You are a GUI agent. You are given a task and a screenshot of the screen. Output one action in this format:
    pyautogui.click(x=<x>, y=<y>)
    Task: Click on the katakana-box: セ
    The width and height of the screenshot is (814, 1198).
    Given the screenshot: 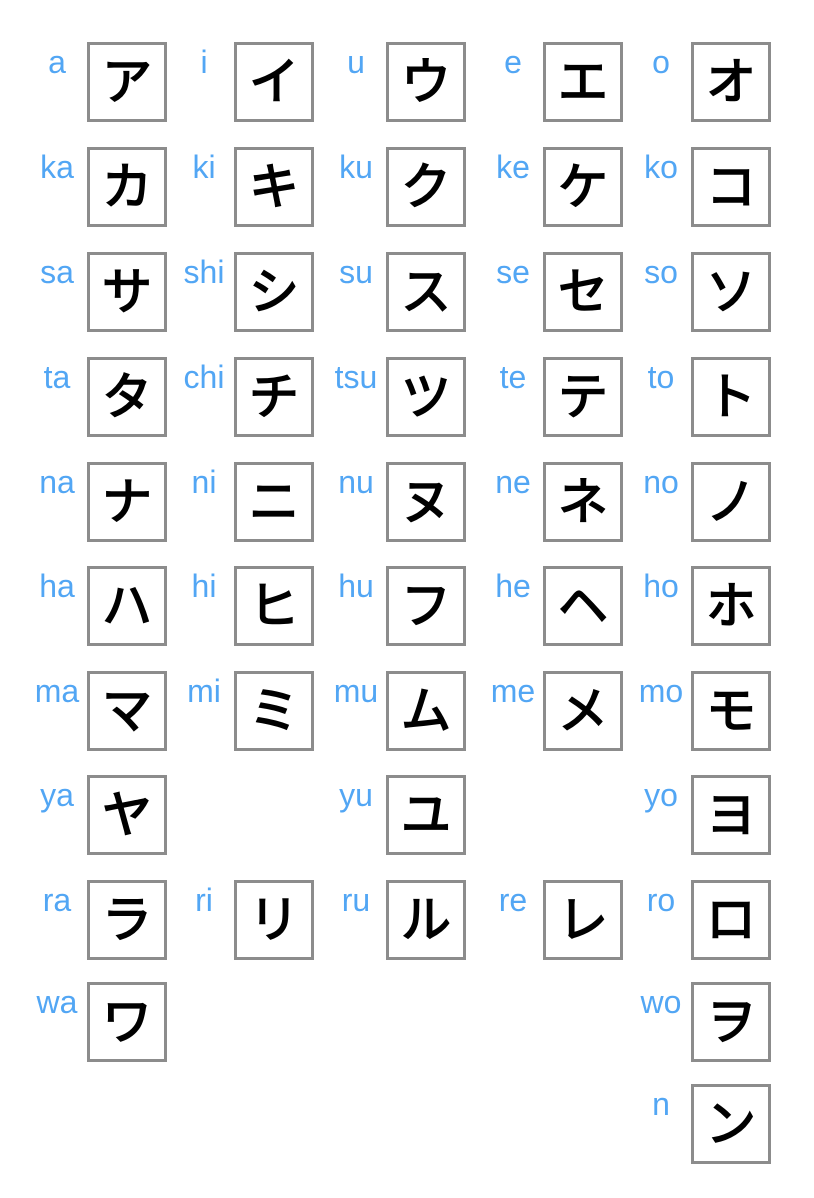 What is the action you would take?
    pyautogui.click(x=583, y=292)
    